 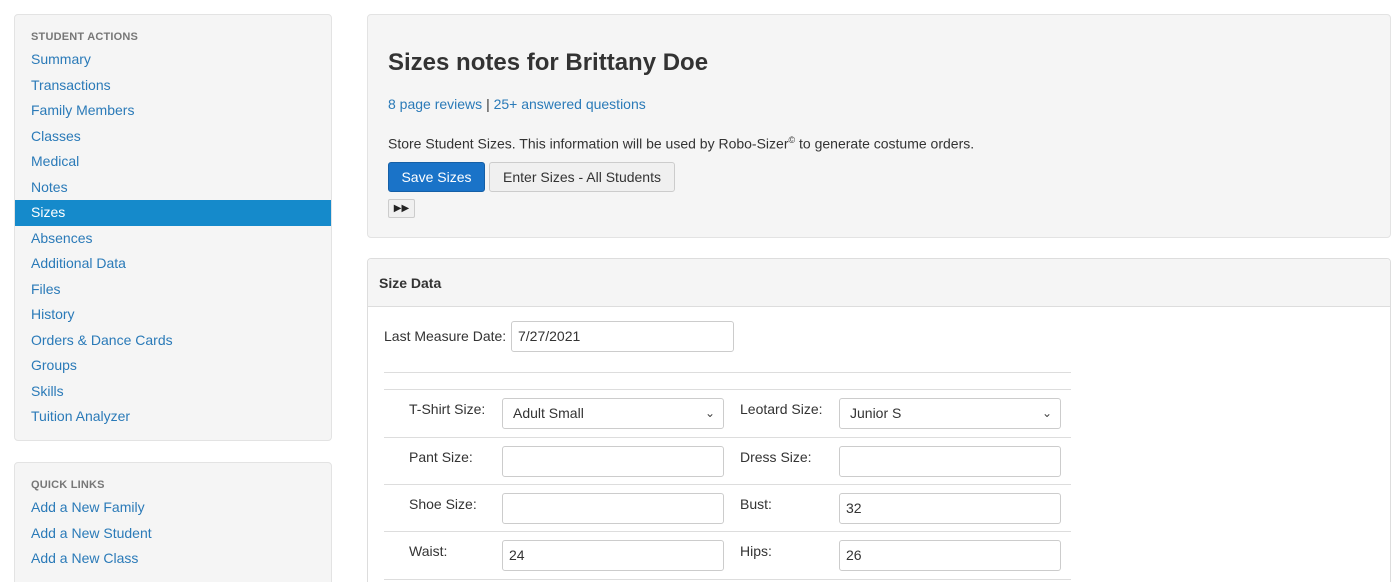 I want to click on waist-input: 24, so click(x=613, y=555).